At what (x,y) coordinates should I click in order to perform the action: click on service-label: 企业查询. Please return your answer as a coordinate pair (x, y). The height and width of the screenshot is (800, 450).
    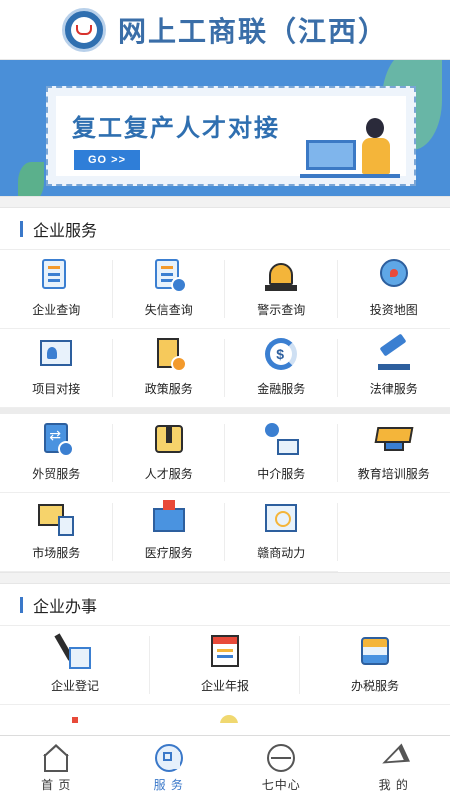
    Looking at the image, I should click on (56, 310).